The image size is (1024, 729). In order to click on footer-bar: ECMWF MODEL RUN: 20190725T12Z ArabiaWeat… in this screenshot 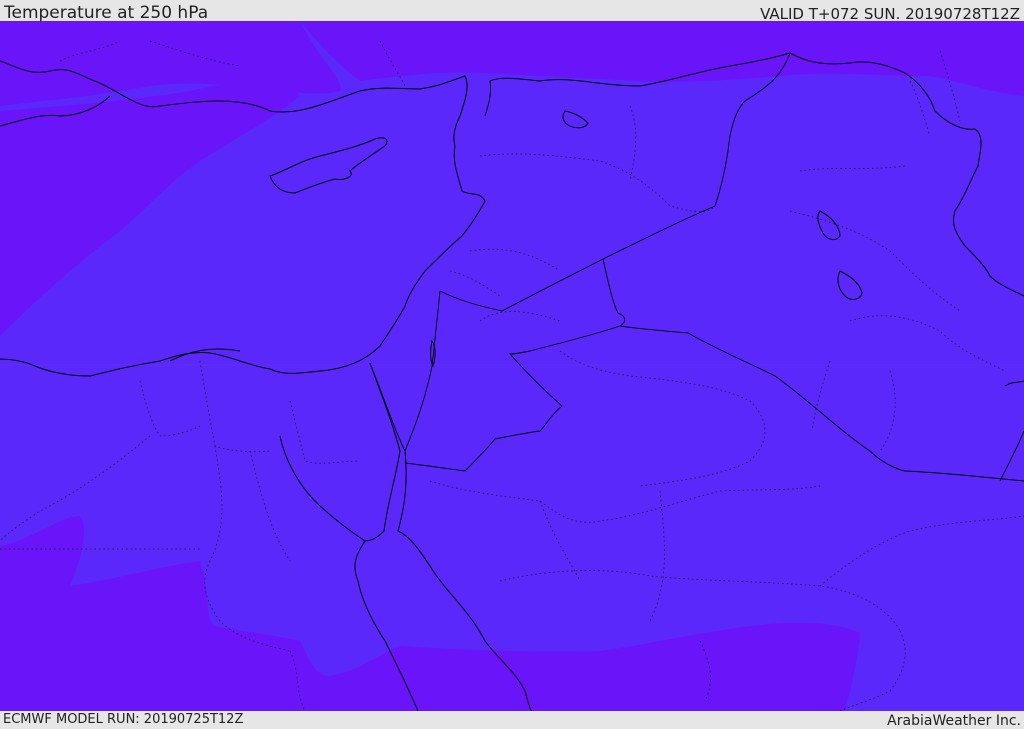, I will do `click(512, 720)`.